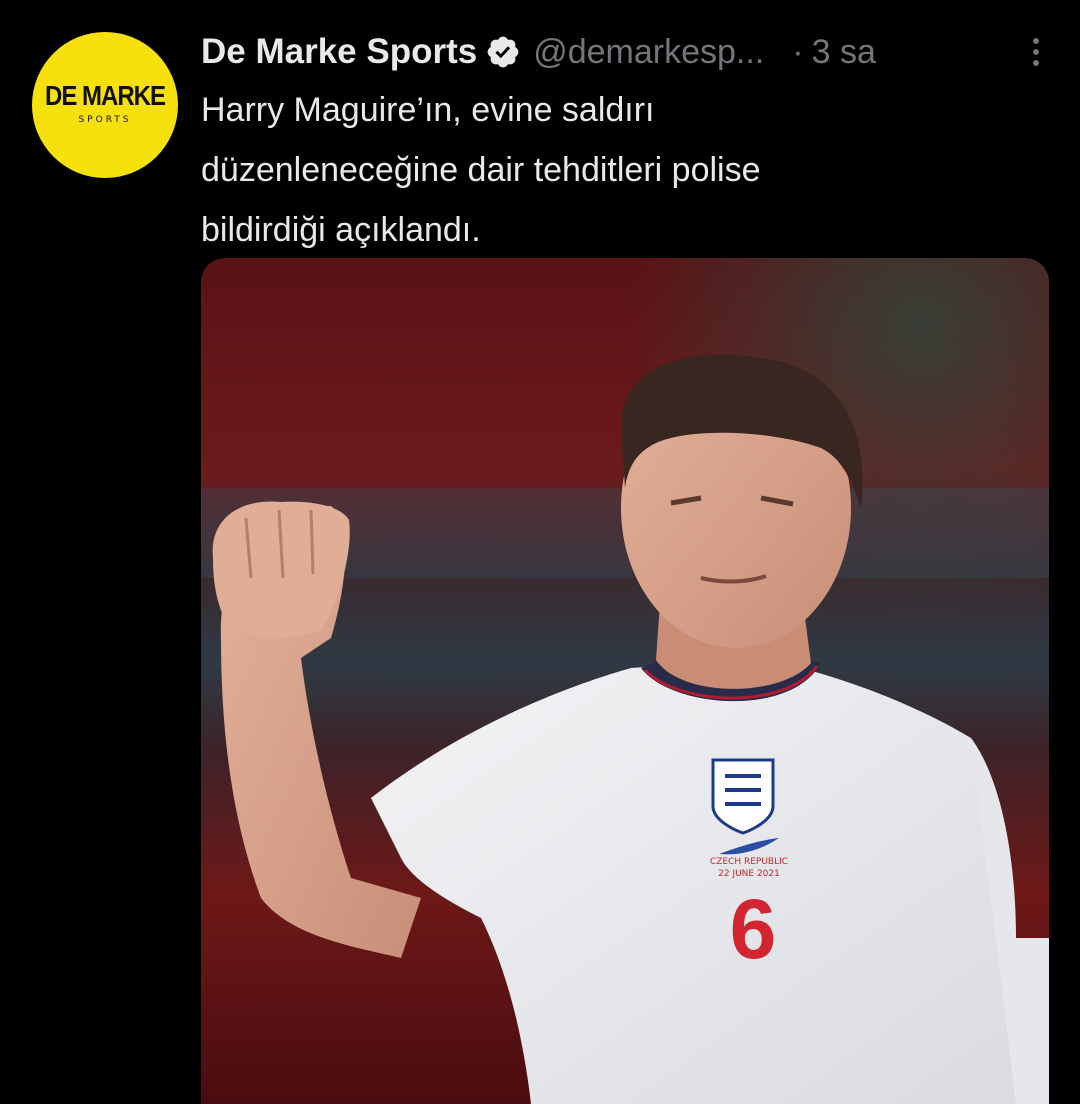 The width and height of the screenshot is (1080, 1104). Describe the element at coordinates (753, 929) in the screenshot. I see `shirt-number: 6` at that location.